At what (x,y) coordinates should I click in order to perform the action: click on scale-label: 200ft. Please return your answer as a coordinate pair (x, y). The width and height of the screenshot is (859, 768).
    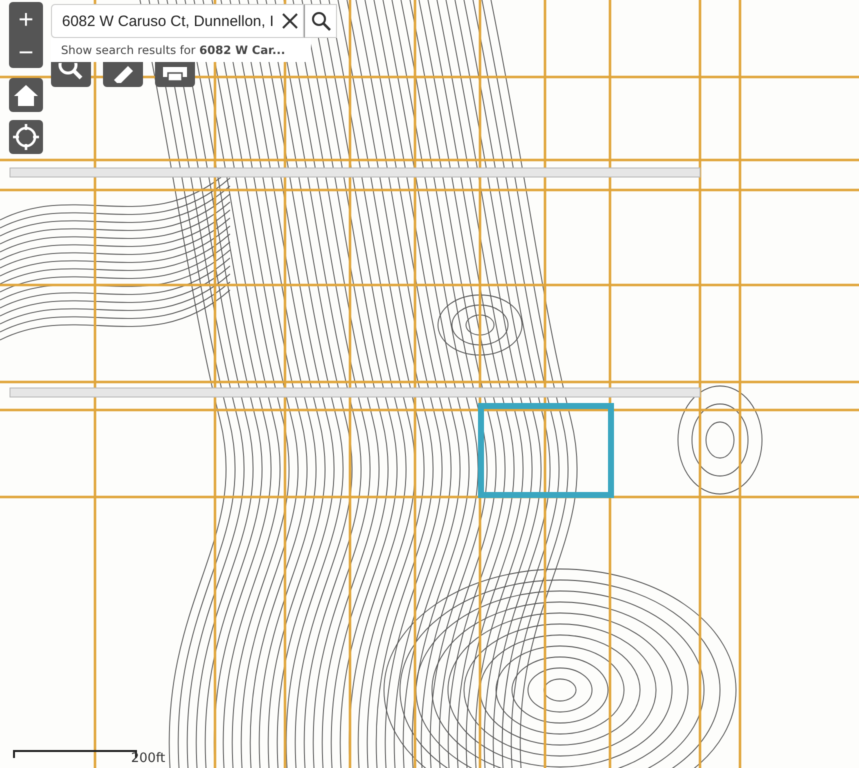
    Looking at the image, I should click on (148, 758).